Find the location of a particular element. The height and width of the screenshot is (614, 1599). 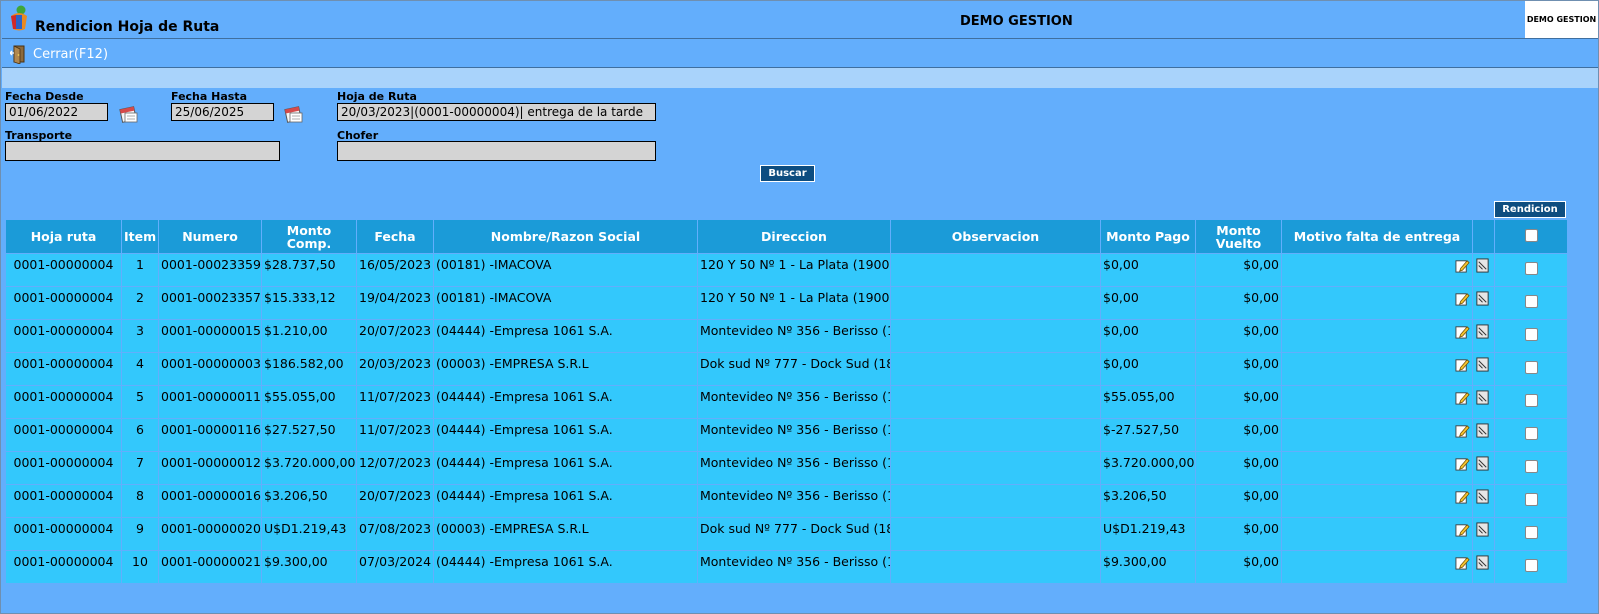

separator-band is located at coordinates (800, 78).